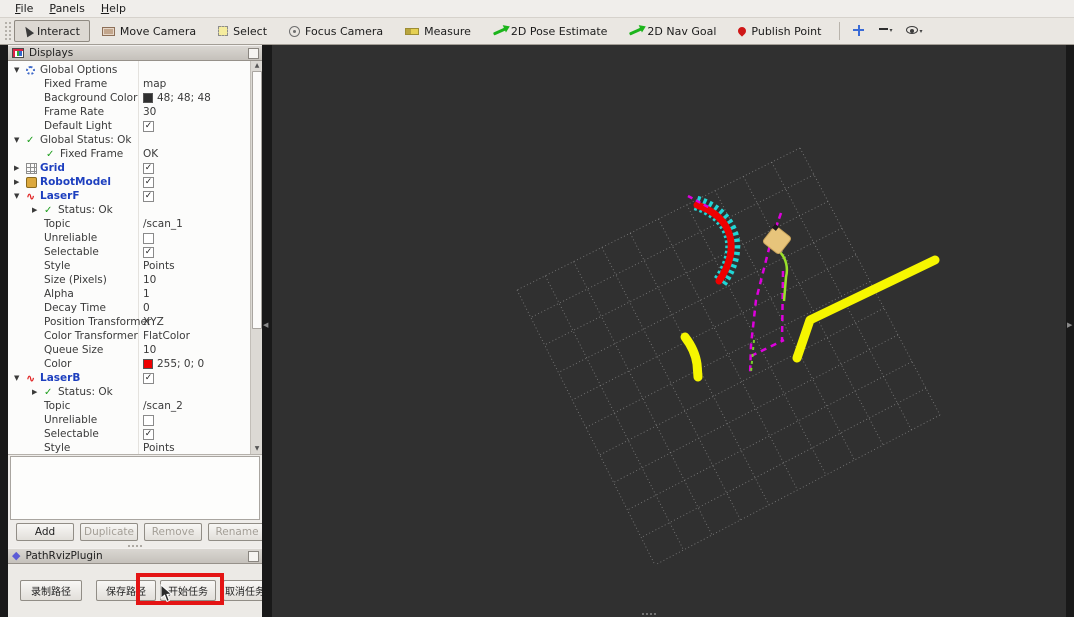  What do you see at coordinates (129, 294) in the screenshot?
I see `tree-row: Alpha 1` at bounding box center [129, 294].